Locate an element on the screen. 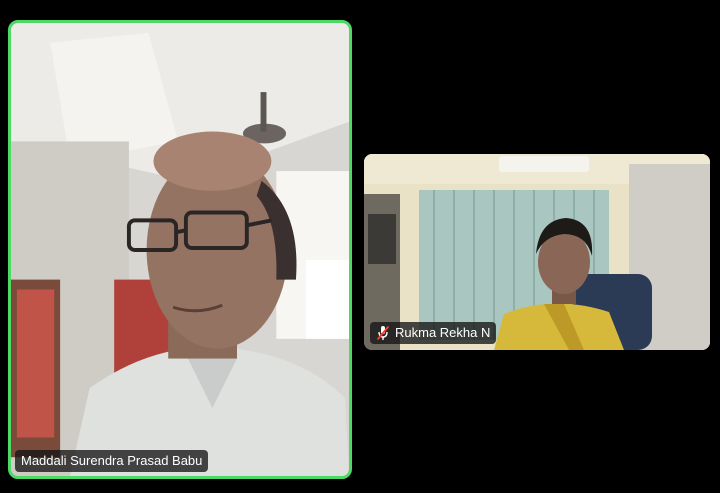 The image size is (720, 493). participant-name: Maddali Surendra Prasad Babu is located at coordinates (112, 460).